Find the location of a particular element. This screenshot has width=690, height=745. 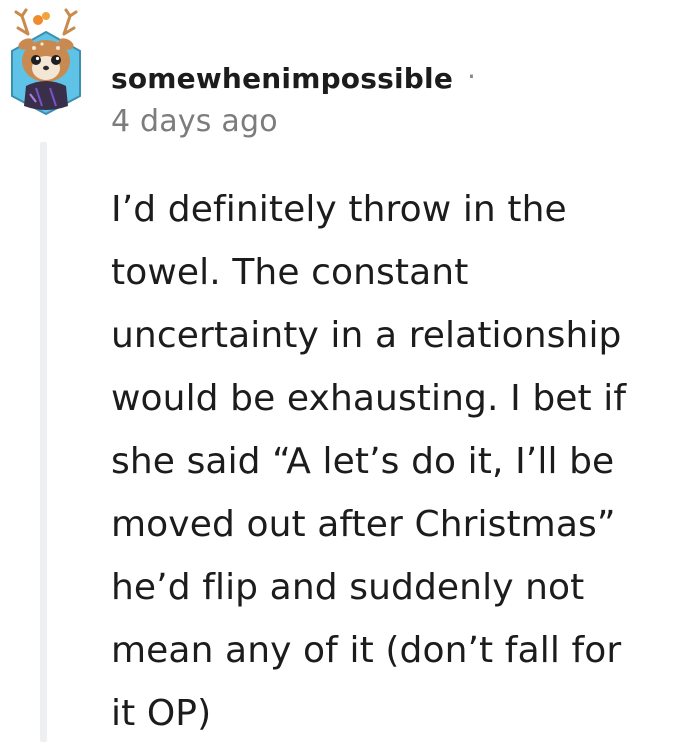

comment-line: mean any of it (don’t fall for is located at coordinates (366, 650).